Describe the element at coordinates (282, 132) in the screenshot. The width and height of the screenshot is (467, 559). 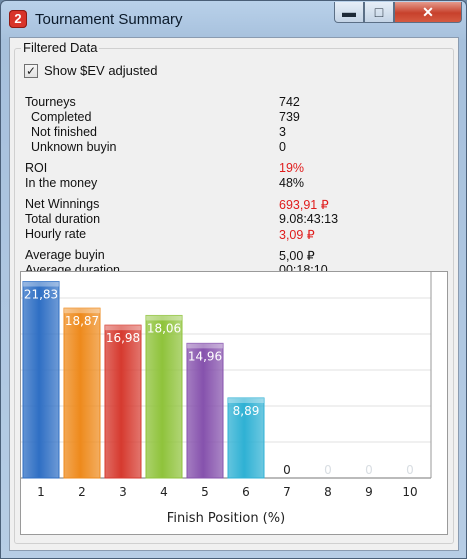
I see `stat-value: 3` at that location.